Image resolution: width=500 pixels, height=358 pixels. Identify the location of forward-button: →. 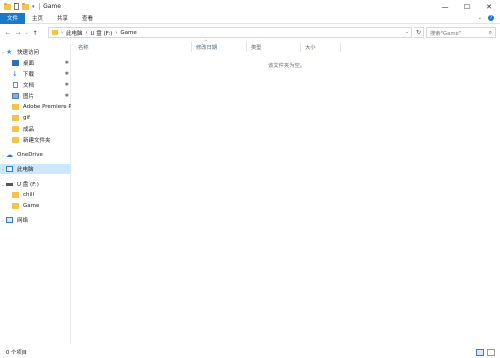
(18, 33).